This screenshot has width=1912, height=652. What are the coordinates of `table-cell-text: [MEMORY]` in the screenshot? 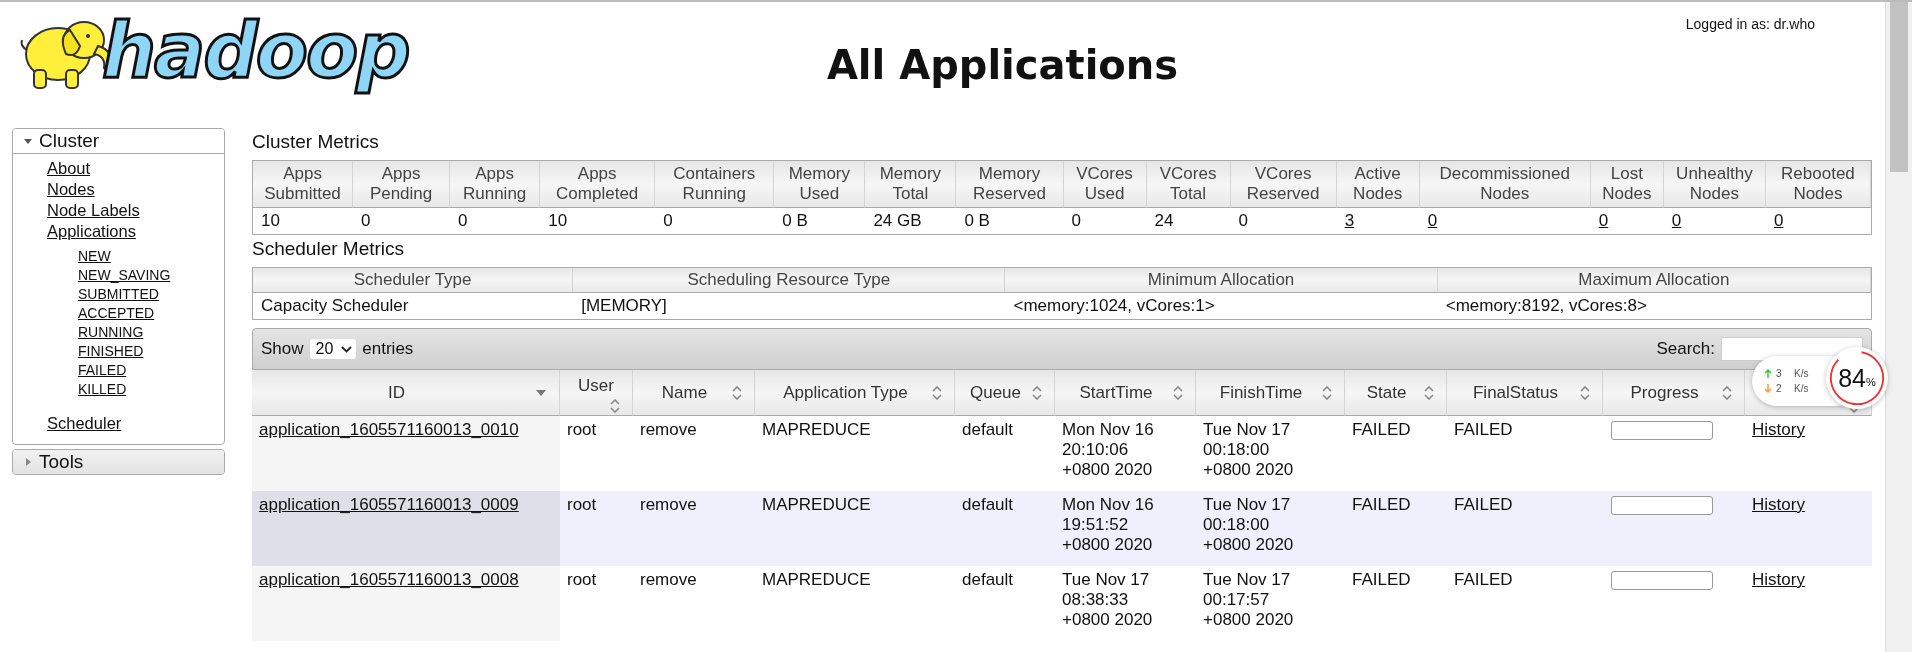 It's located at (624, 306).